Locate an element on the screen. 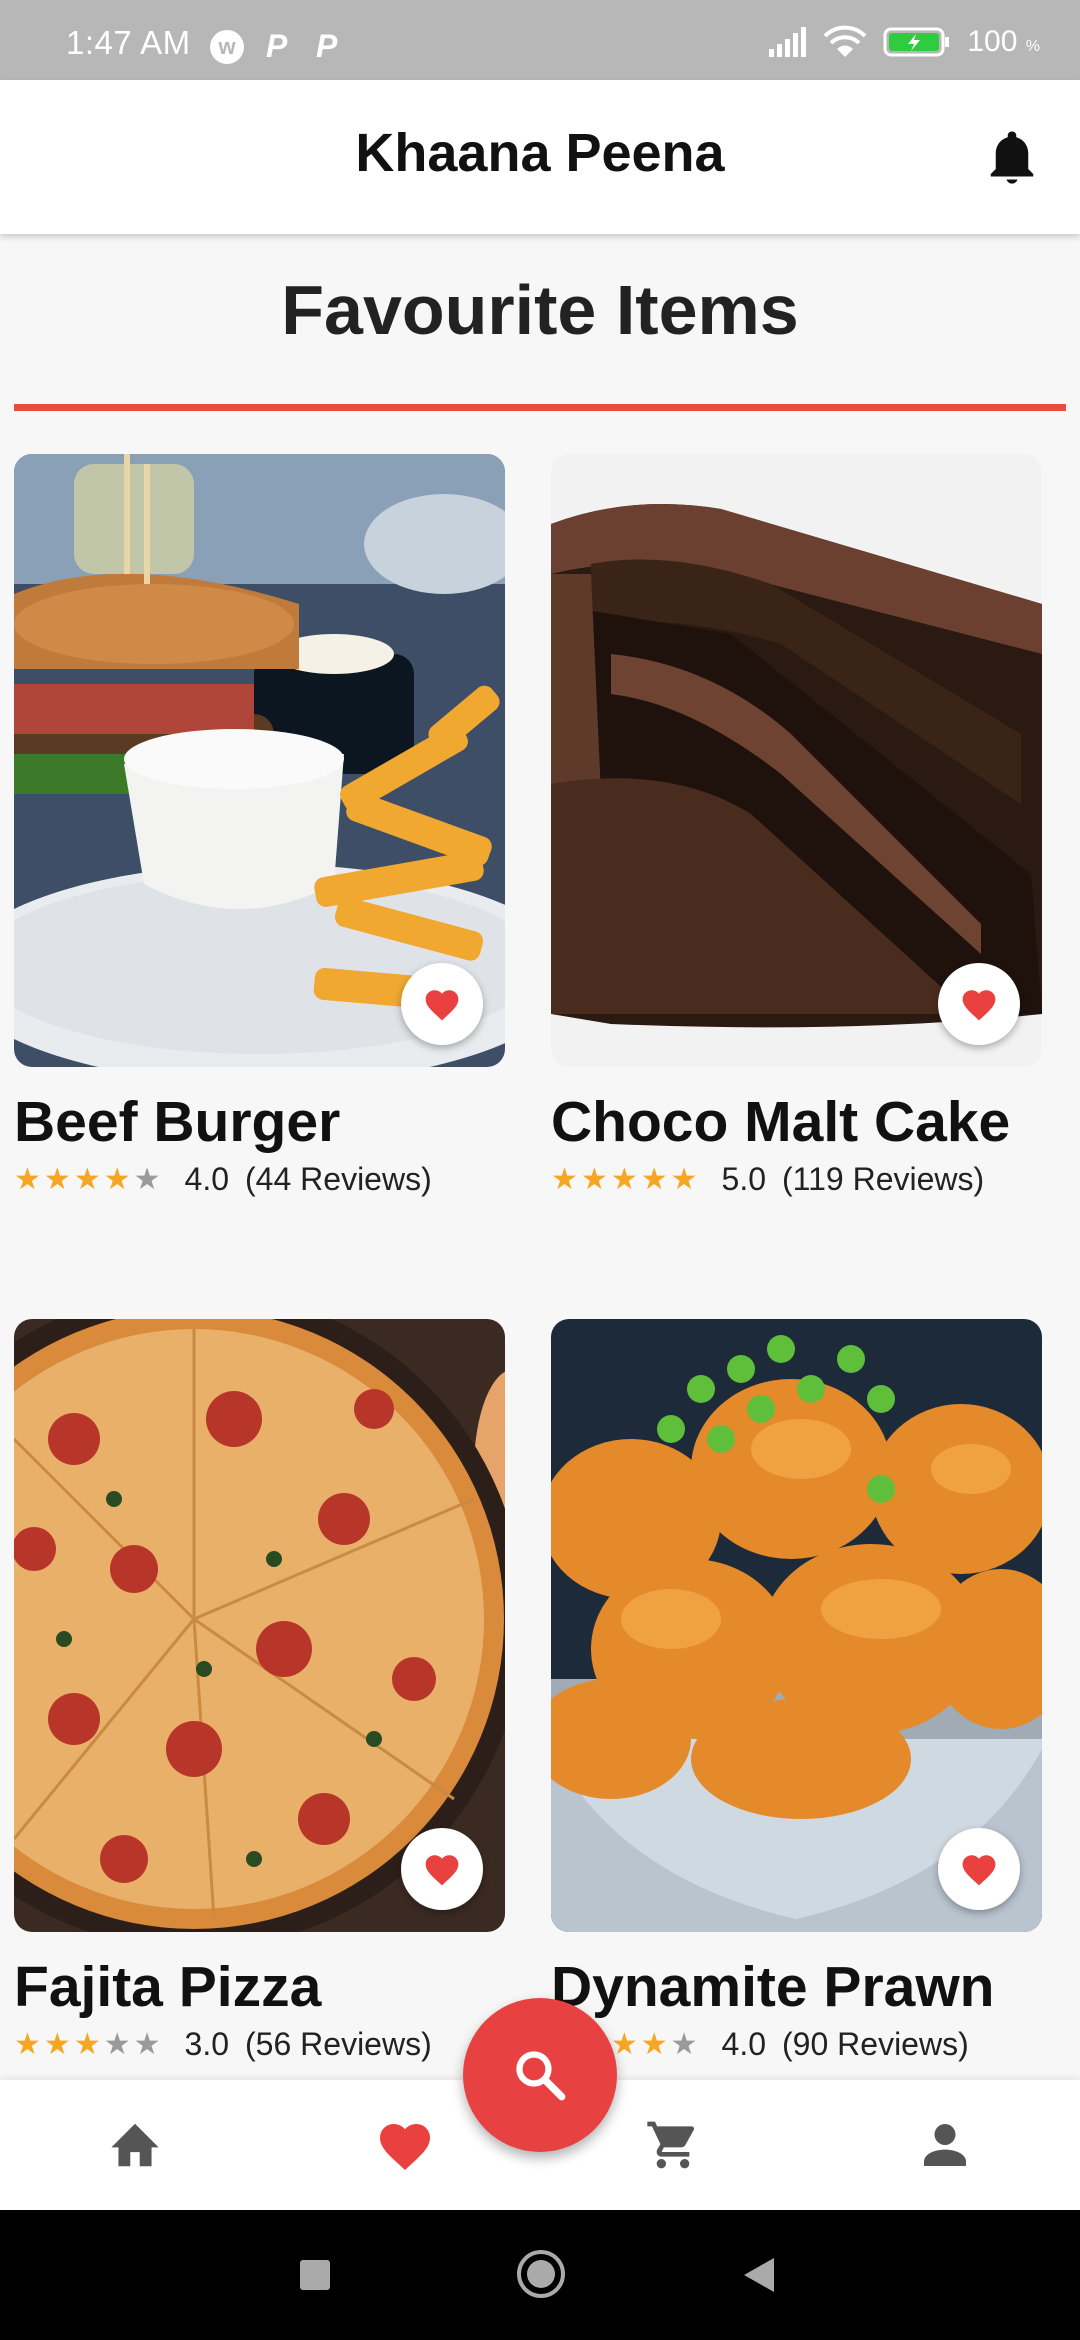  cart-icon is located at coordinates (670, 2145).